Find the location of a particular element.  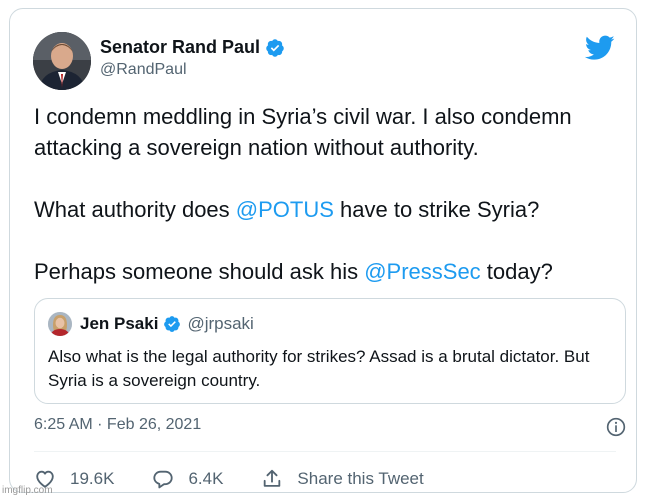

author-name: Senator Rand Paul is located at coordinates (180, 47).